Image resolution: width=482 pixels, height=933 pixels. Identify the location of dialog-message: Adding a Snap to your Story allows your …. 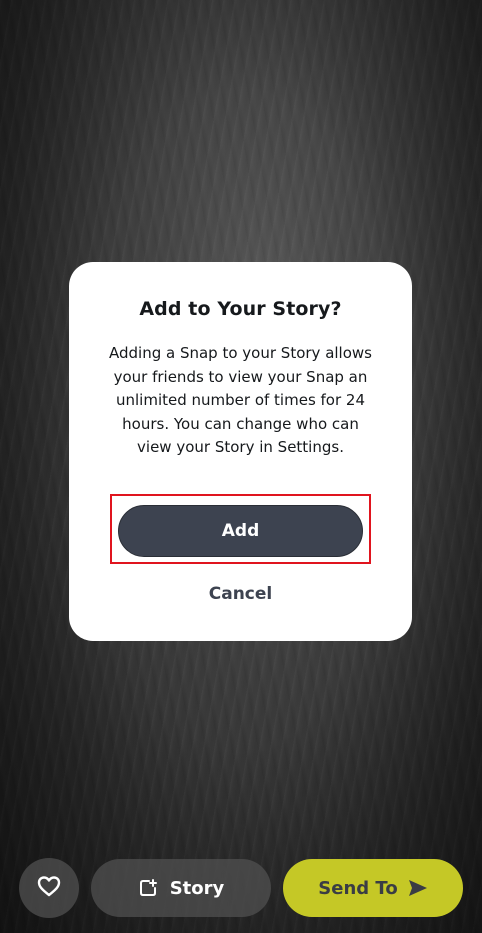
(240, 400).